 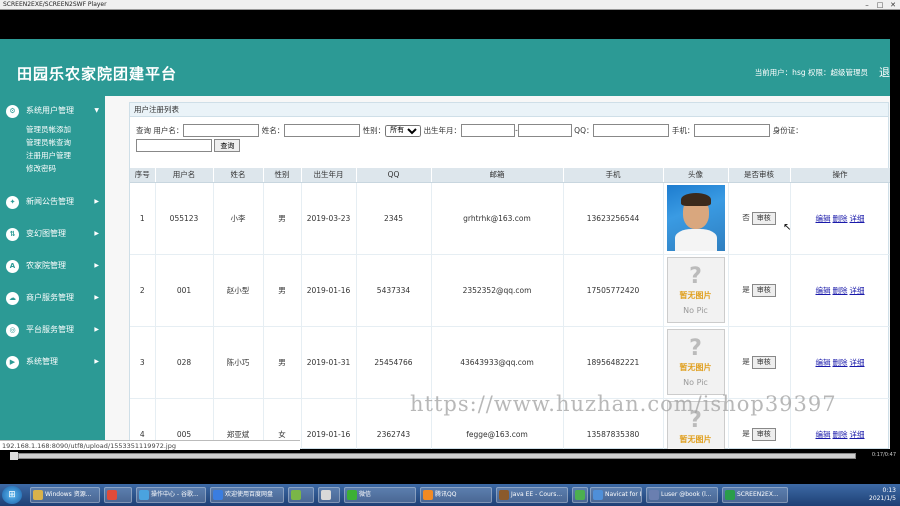 What do you see at coordinates (403, 130) in the screenshot?
I see `gender-select: 所有` at bounding box center [403, 130].